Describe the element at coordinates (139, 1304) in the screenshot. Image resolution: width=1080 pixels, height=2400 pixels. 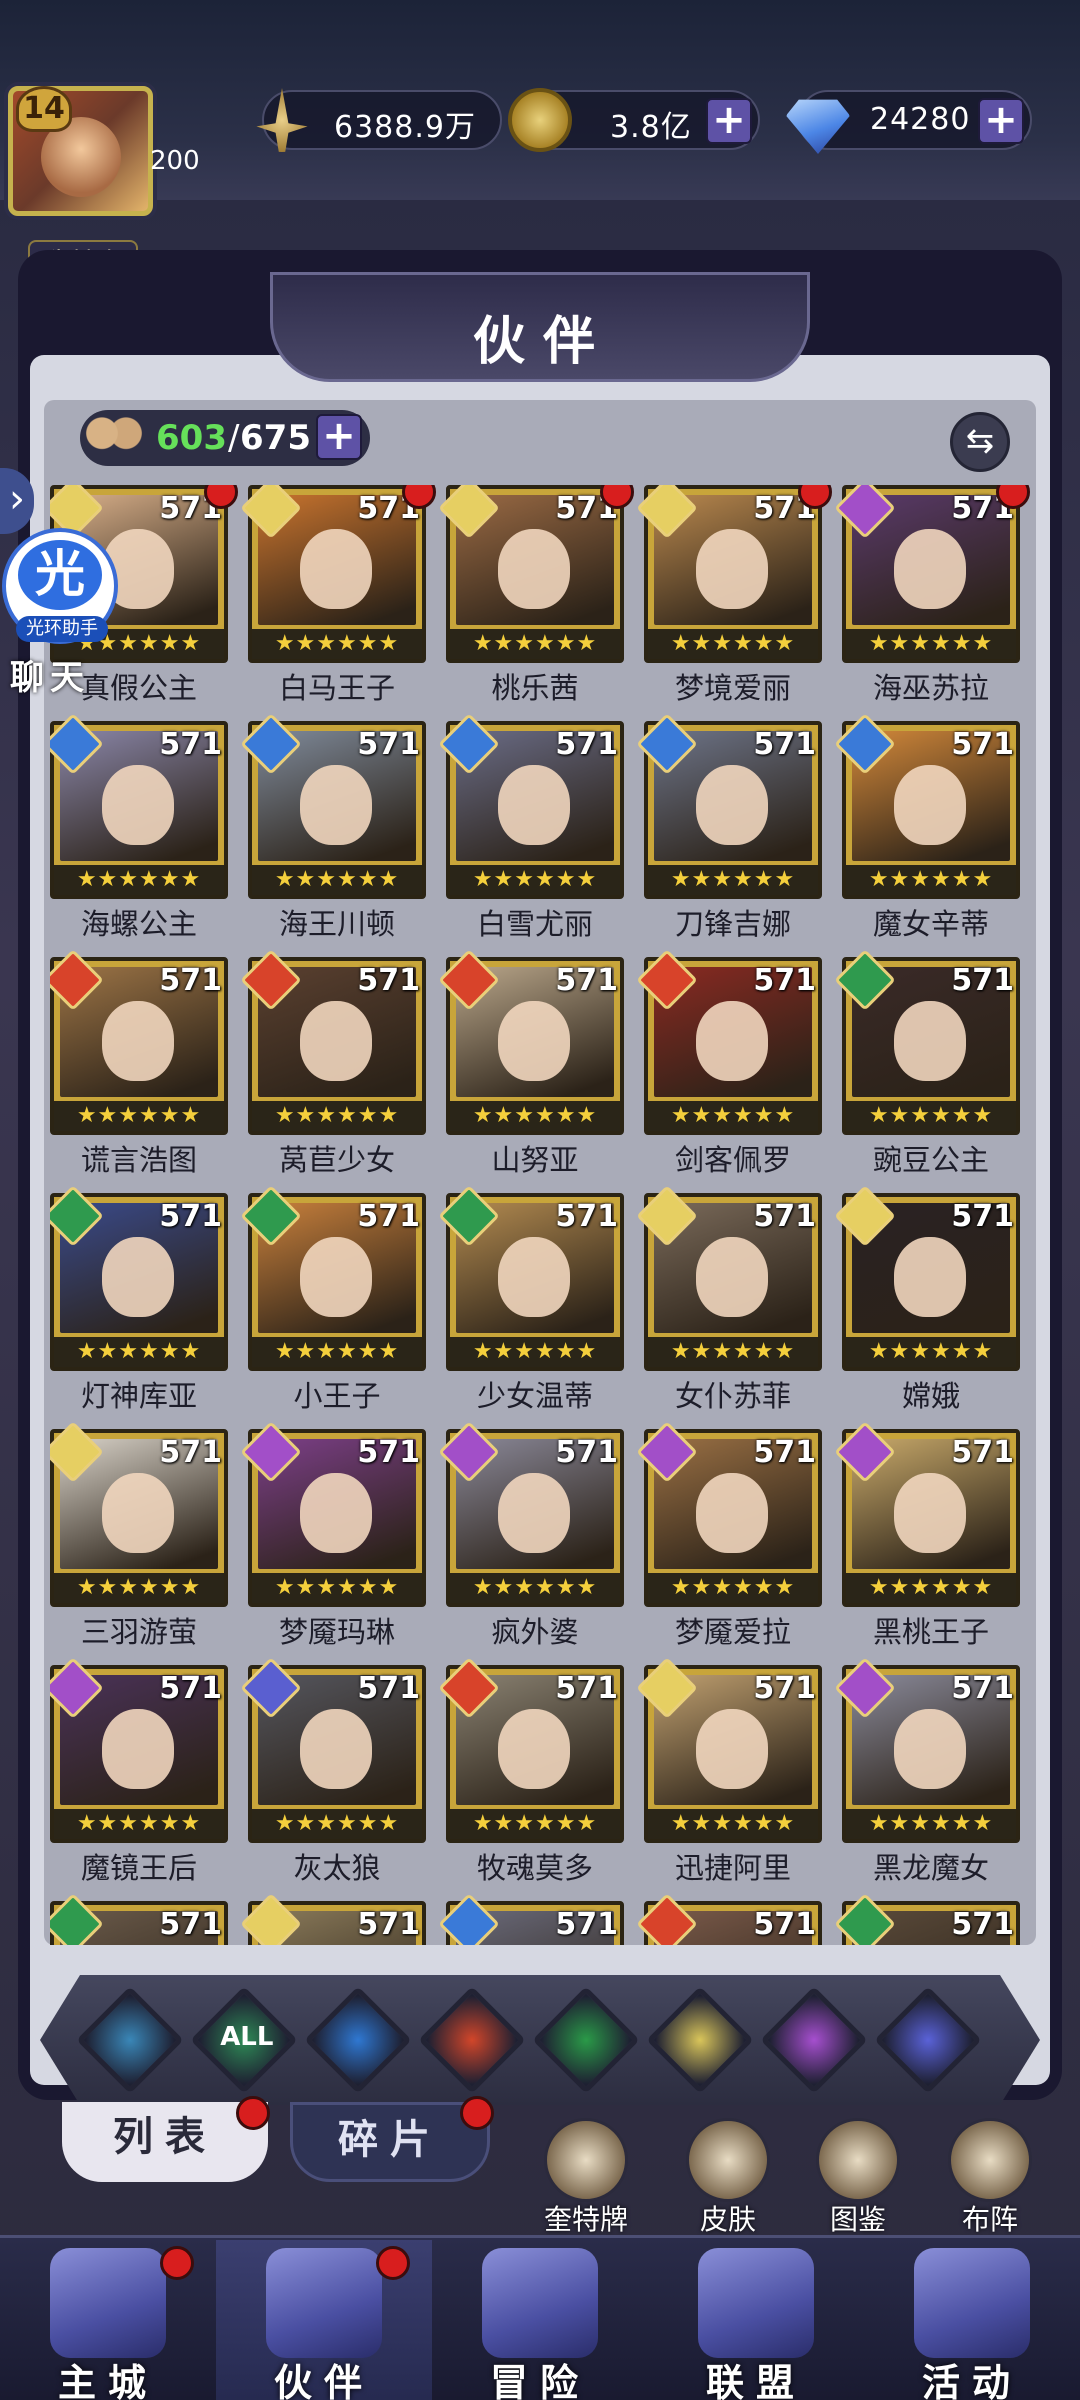
I see `hero-card: ★★★★★★ 571 灯神库亚` at that location.